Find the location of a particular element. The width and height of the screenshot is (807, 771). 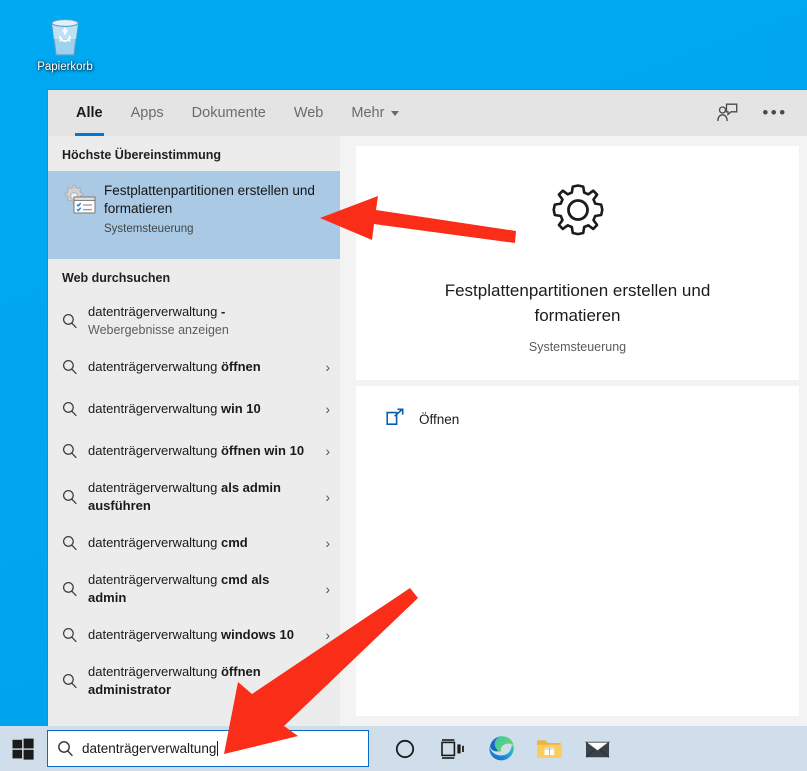

start-button is located at coordinates (23, 748).